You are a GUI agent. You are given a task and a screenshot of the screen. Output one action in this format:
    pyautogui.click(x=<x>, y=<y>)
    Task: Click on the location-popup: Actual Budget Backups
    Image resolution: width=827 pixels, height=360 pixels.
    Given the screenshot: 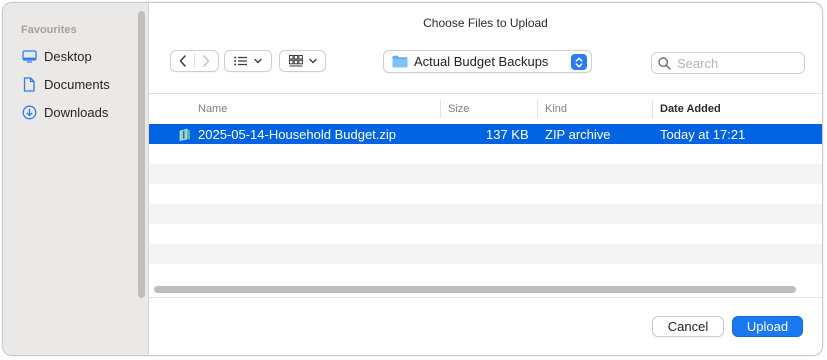 What is the action you would take?
    pyautogui.click(x=487, y=61)
    